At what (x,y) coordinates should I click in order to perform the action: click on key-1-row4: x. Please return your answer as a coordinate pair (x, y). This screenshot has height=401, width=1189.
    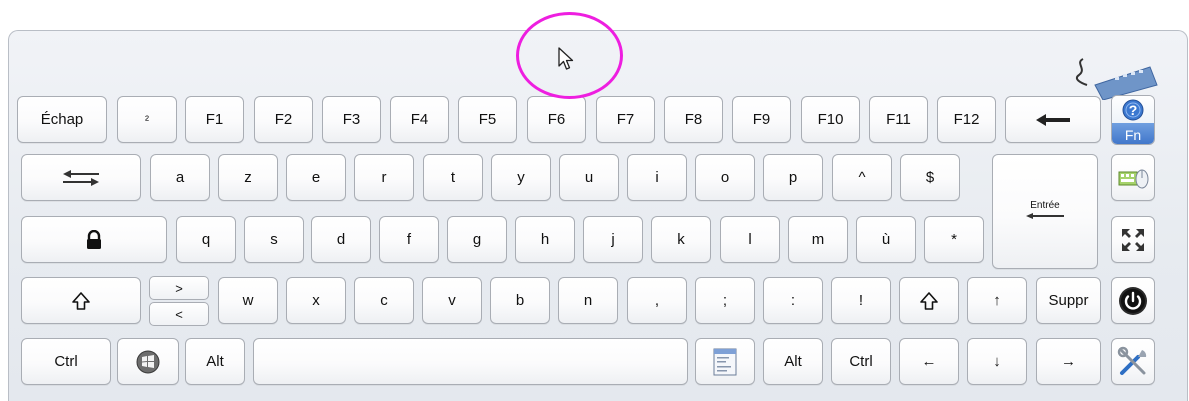
    Looking at the image, I should click on (316, 300).